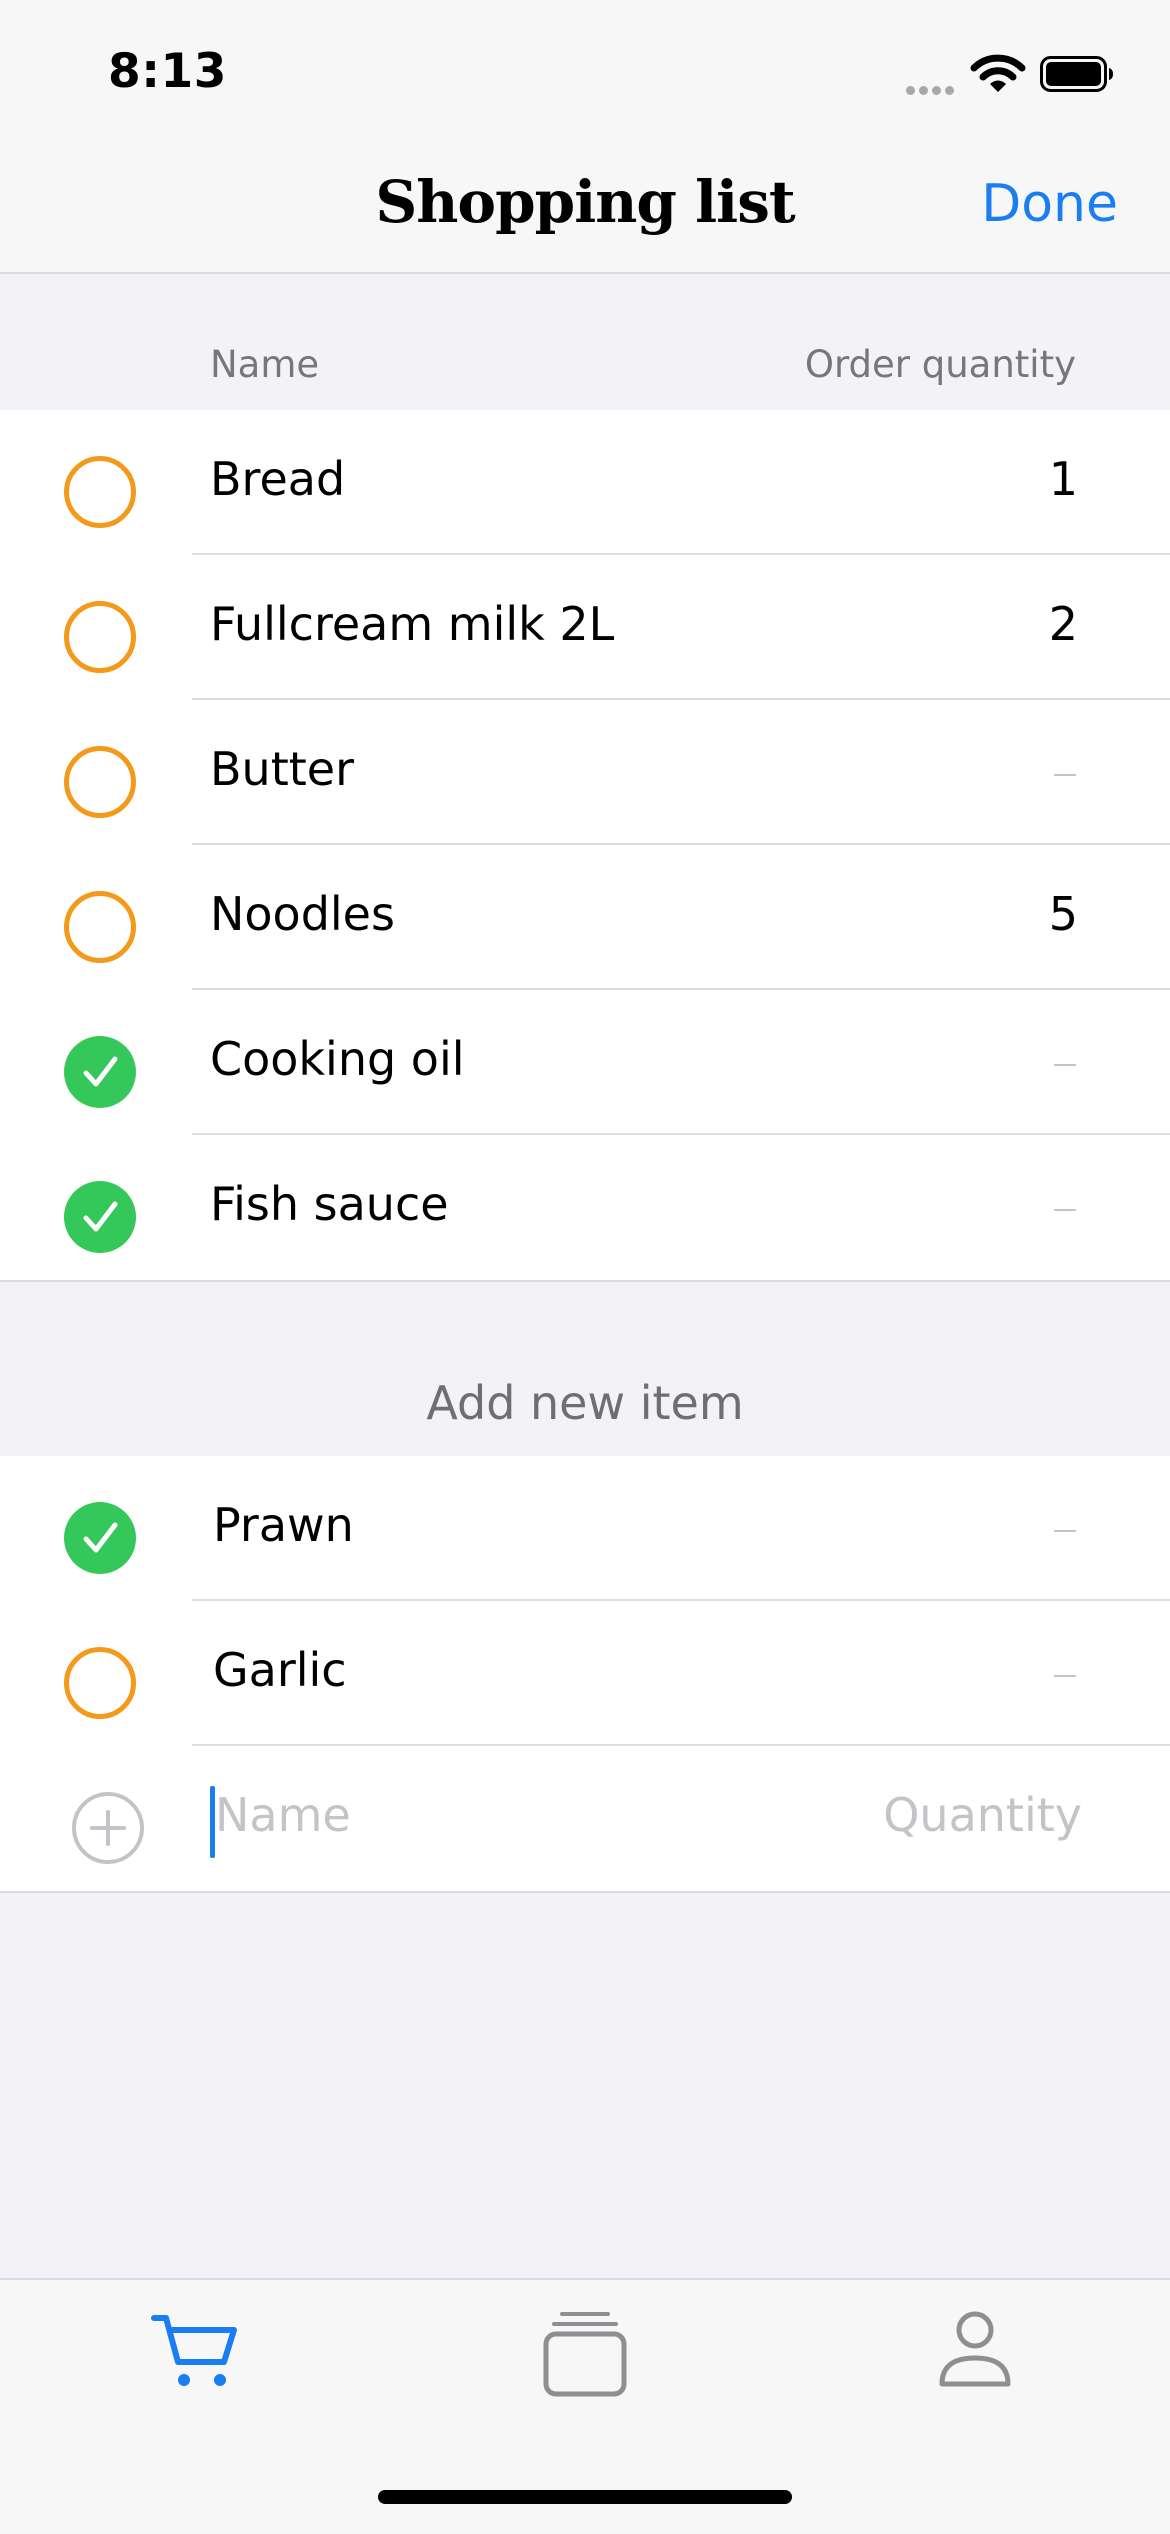 This screenshot has width=1170, height=2534. What do you see at coordinates (585, 2497) in the screenshot?
I see `home-indicator` at bounding box center [585, 2497].